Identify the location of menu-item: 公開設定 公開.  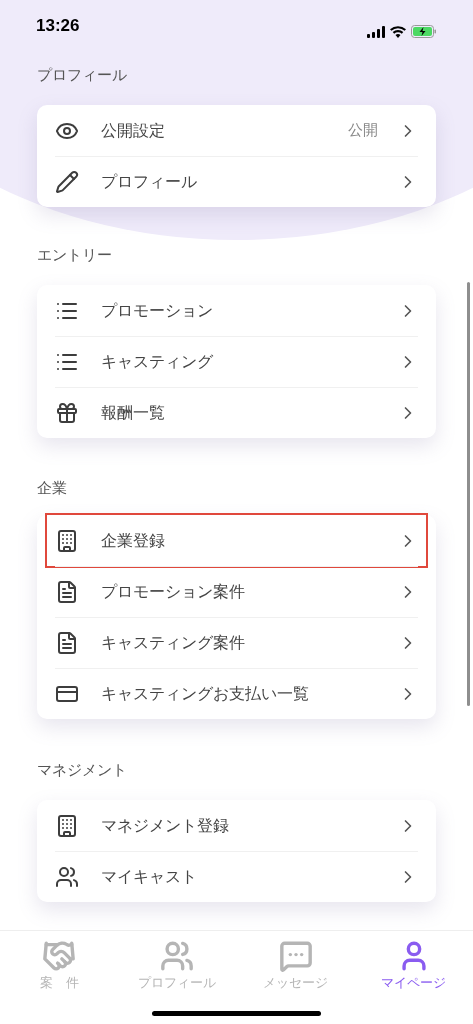
(236, 130).